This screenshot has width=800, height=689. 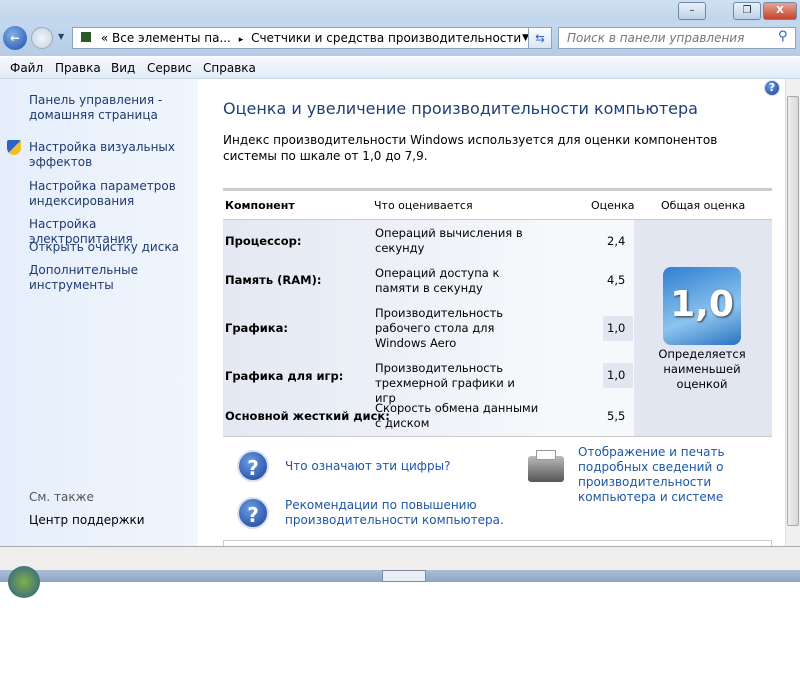 What do you see at coordinates (15, 38) in the screenshot?
I see `back-button: ←` at bounding box center [15, 38].